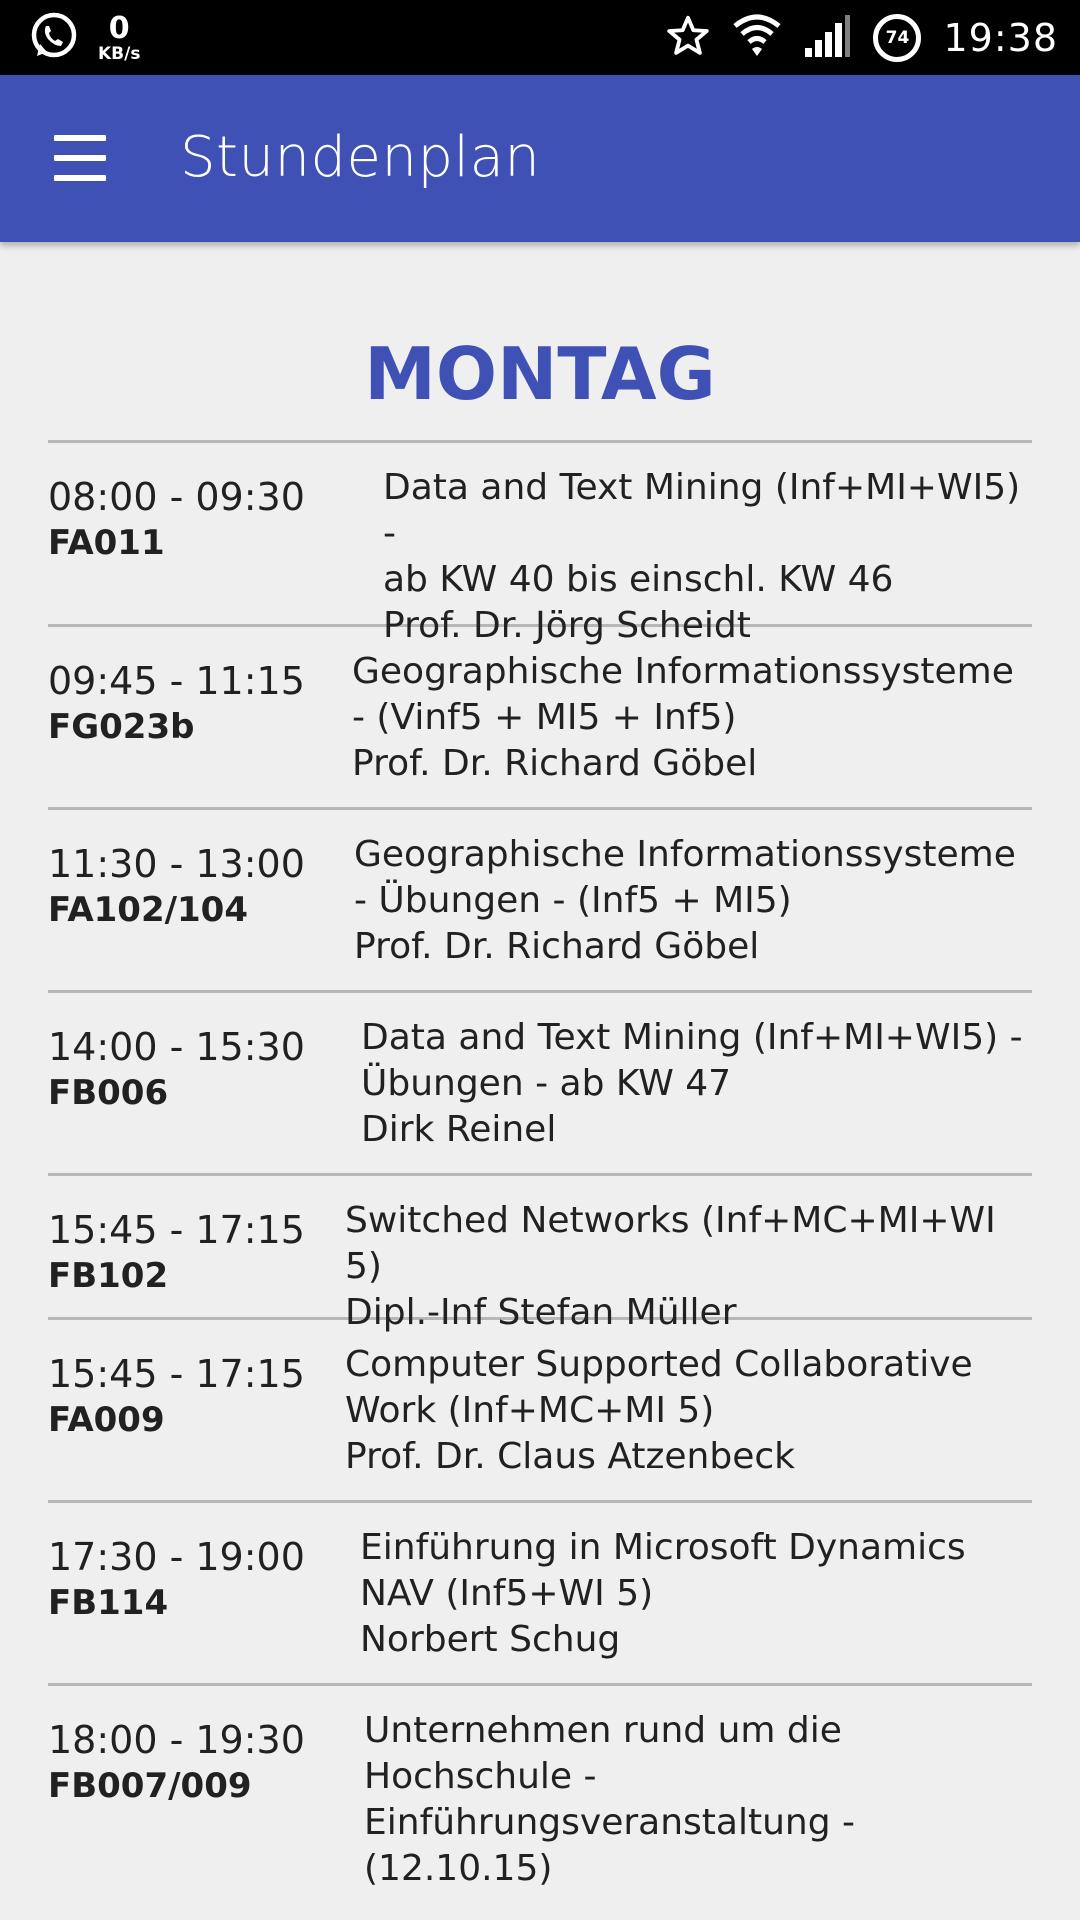 The width and height of the screenshot is (1080, 1920). What do you see at coordinates (148, 910) in the screenshot?
I see `lecture-room: FA102/104` at bounding box center [148, 910].